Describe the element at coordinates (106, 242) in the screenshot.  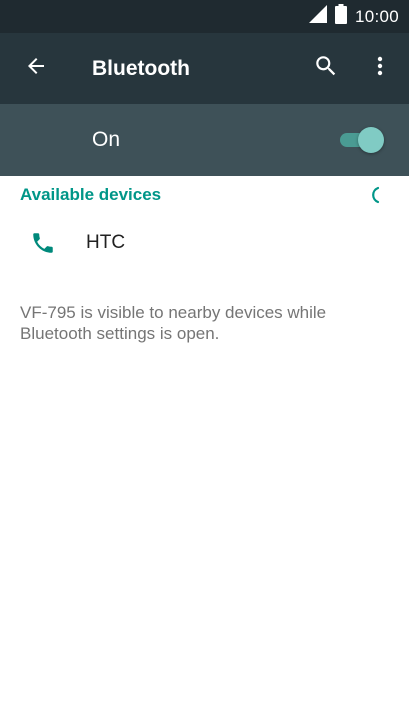
I see `device-name: HTC` at that location.